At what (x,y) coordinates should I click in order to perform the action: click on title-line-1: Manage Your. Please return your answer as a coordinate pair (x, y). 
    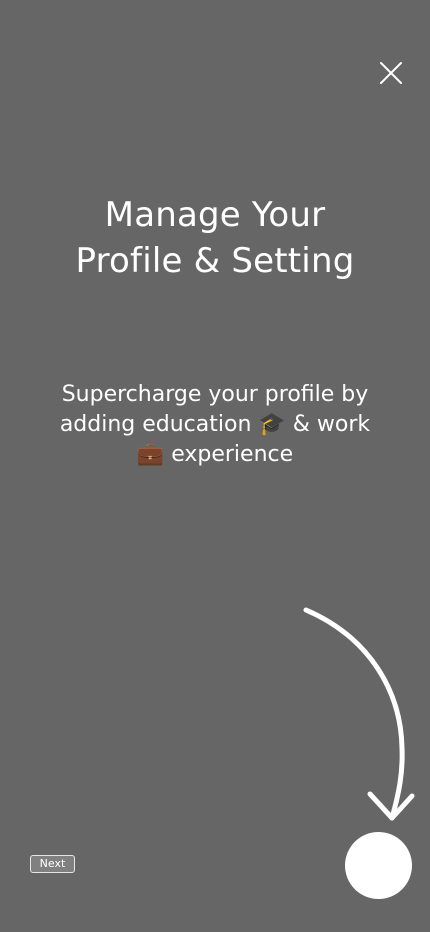
    Looking at the image, I should click on (215, 215).